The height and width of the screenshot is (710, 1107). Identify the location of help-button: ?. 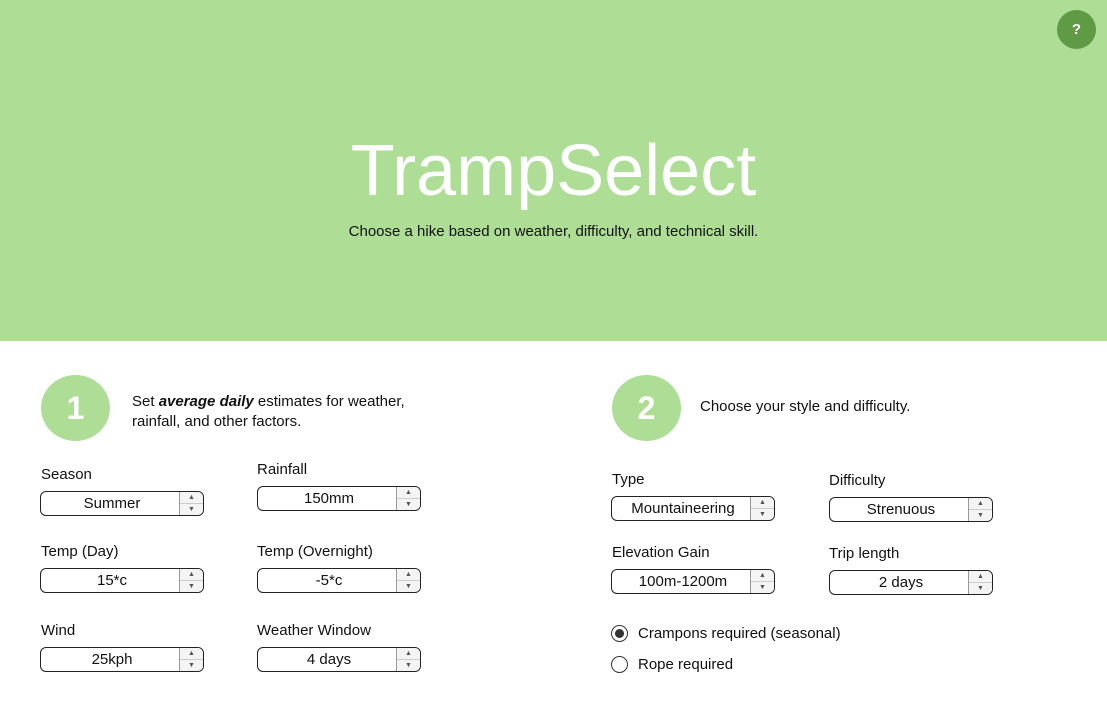
(1076, 29).